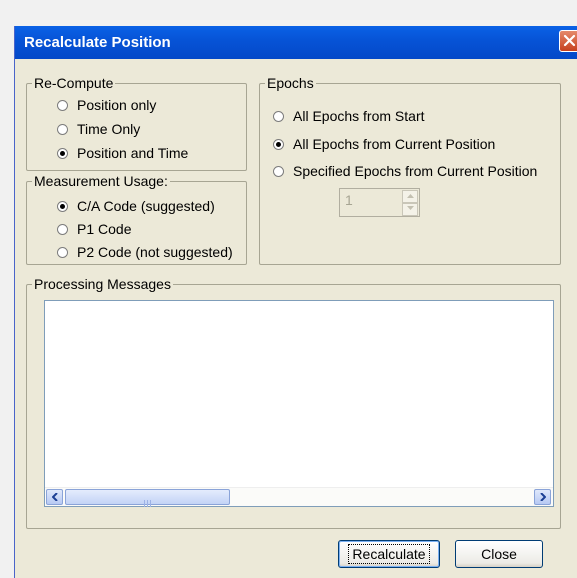  Describe the element at coordinates (379, 202) in the screenshot. I see `epochs-count-spinner: 1` at that location.